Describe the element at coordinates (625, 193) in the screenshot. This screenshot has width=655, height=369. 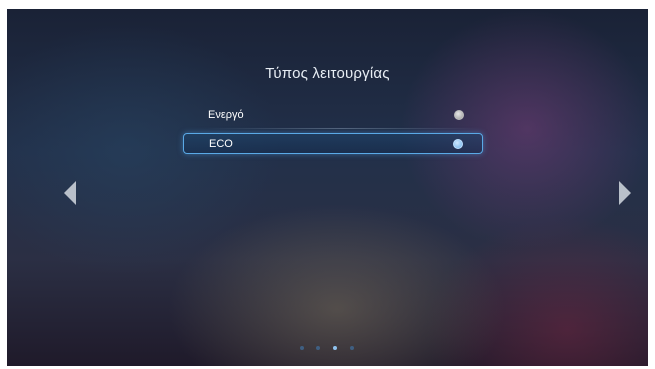
I see `triangle-right-icon` at that location.